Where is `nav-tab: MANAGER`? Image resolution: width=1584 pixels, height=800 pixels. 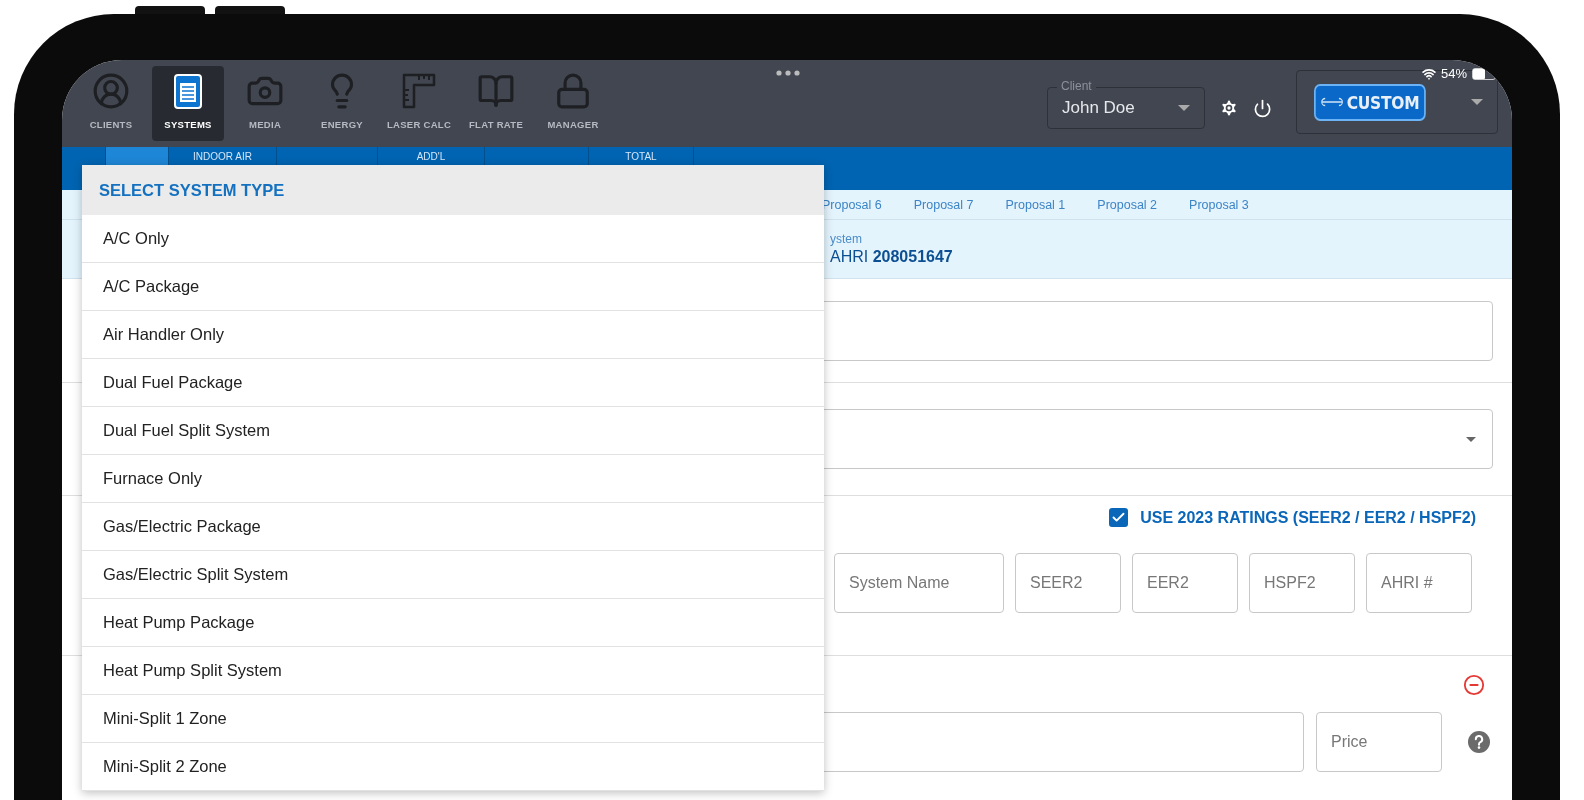
nav-tab: MANAGER is located at coordinates (573, 103).